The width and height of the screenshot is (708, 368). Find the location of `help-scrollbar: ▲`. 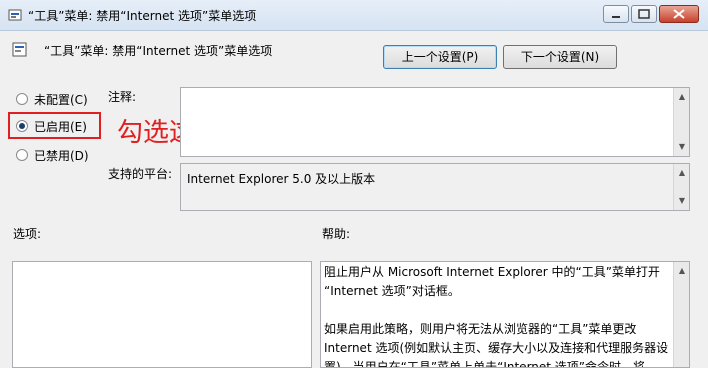

help-scrollbar: ▲ is located at coordinates (681, 314).